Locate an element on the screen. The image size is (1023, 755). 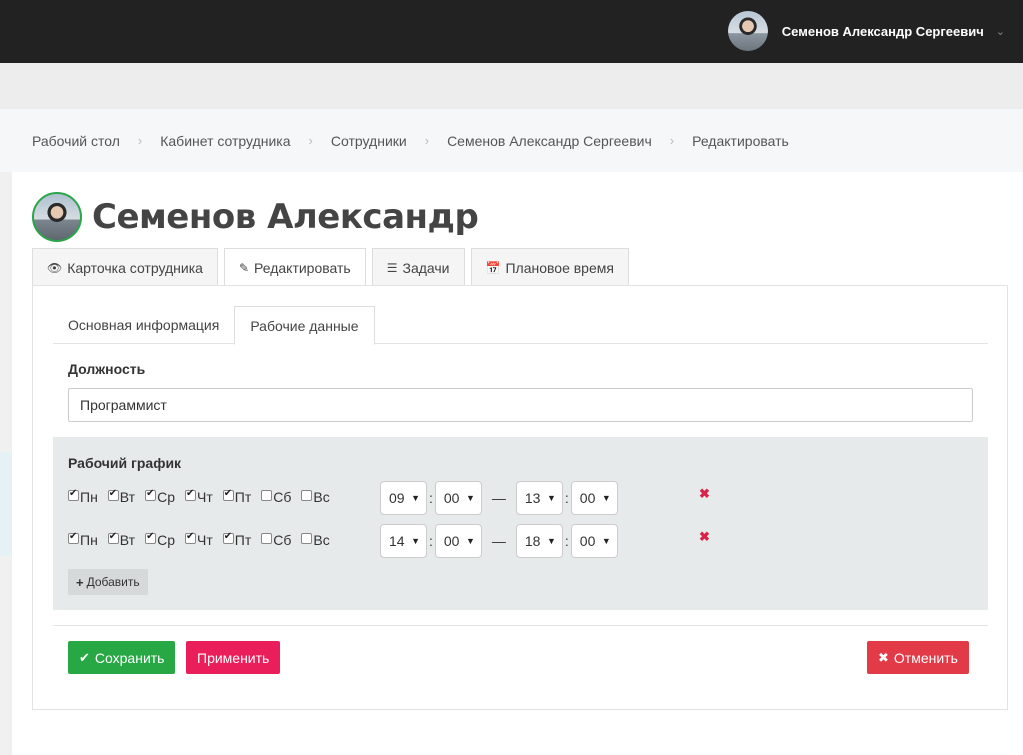
tab-edit: ✎ Редактировать is located at coordinates (294, 267).